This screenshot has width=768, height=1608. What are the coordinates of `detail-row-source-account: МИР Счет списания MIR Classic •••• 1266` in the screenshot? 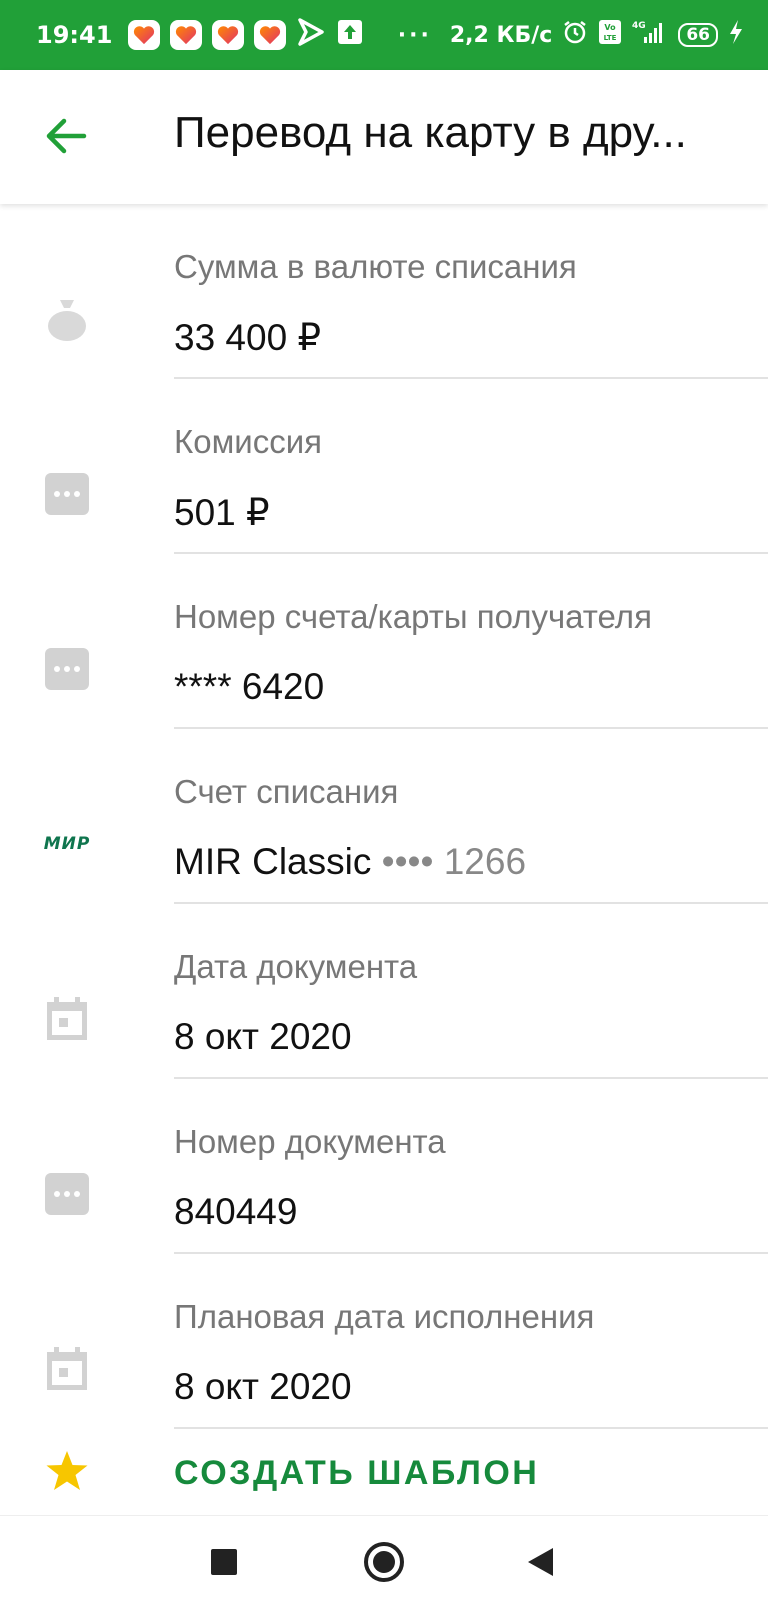 It's located at (384, 816).